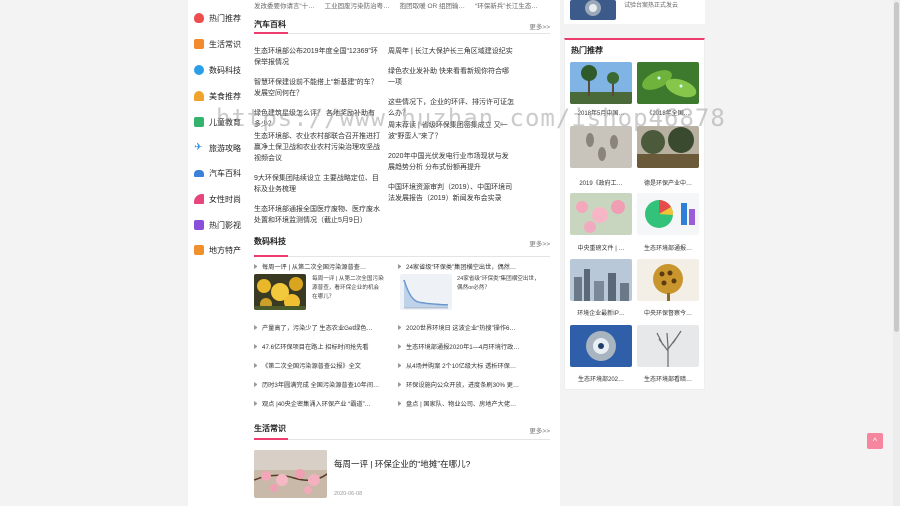 The image size is (900, 506). Describe the element at coordinates (634, 12) in the screenshot. I see `right-top-card: 试验台案热正式发云` at that location.